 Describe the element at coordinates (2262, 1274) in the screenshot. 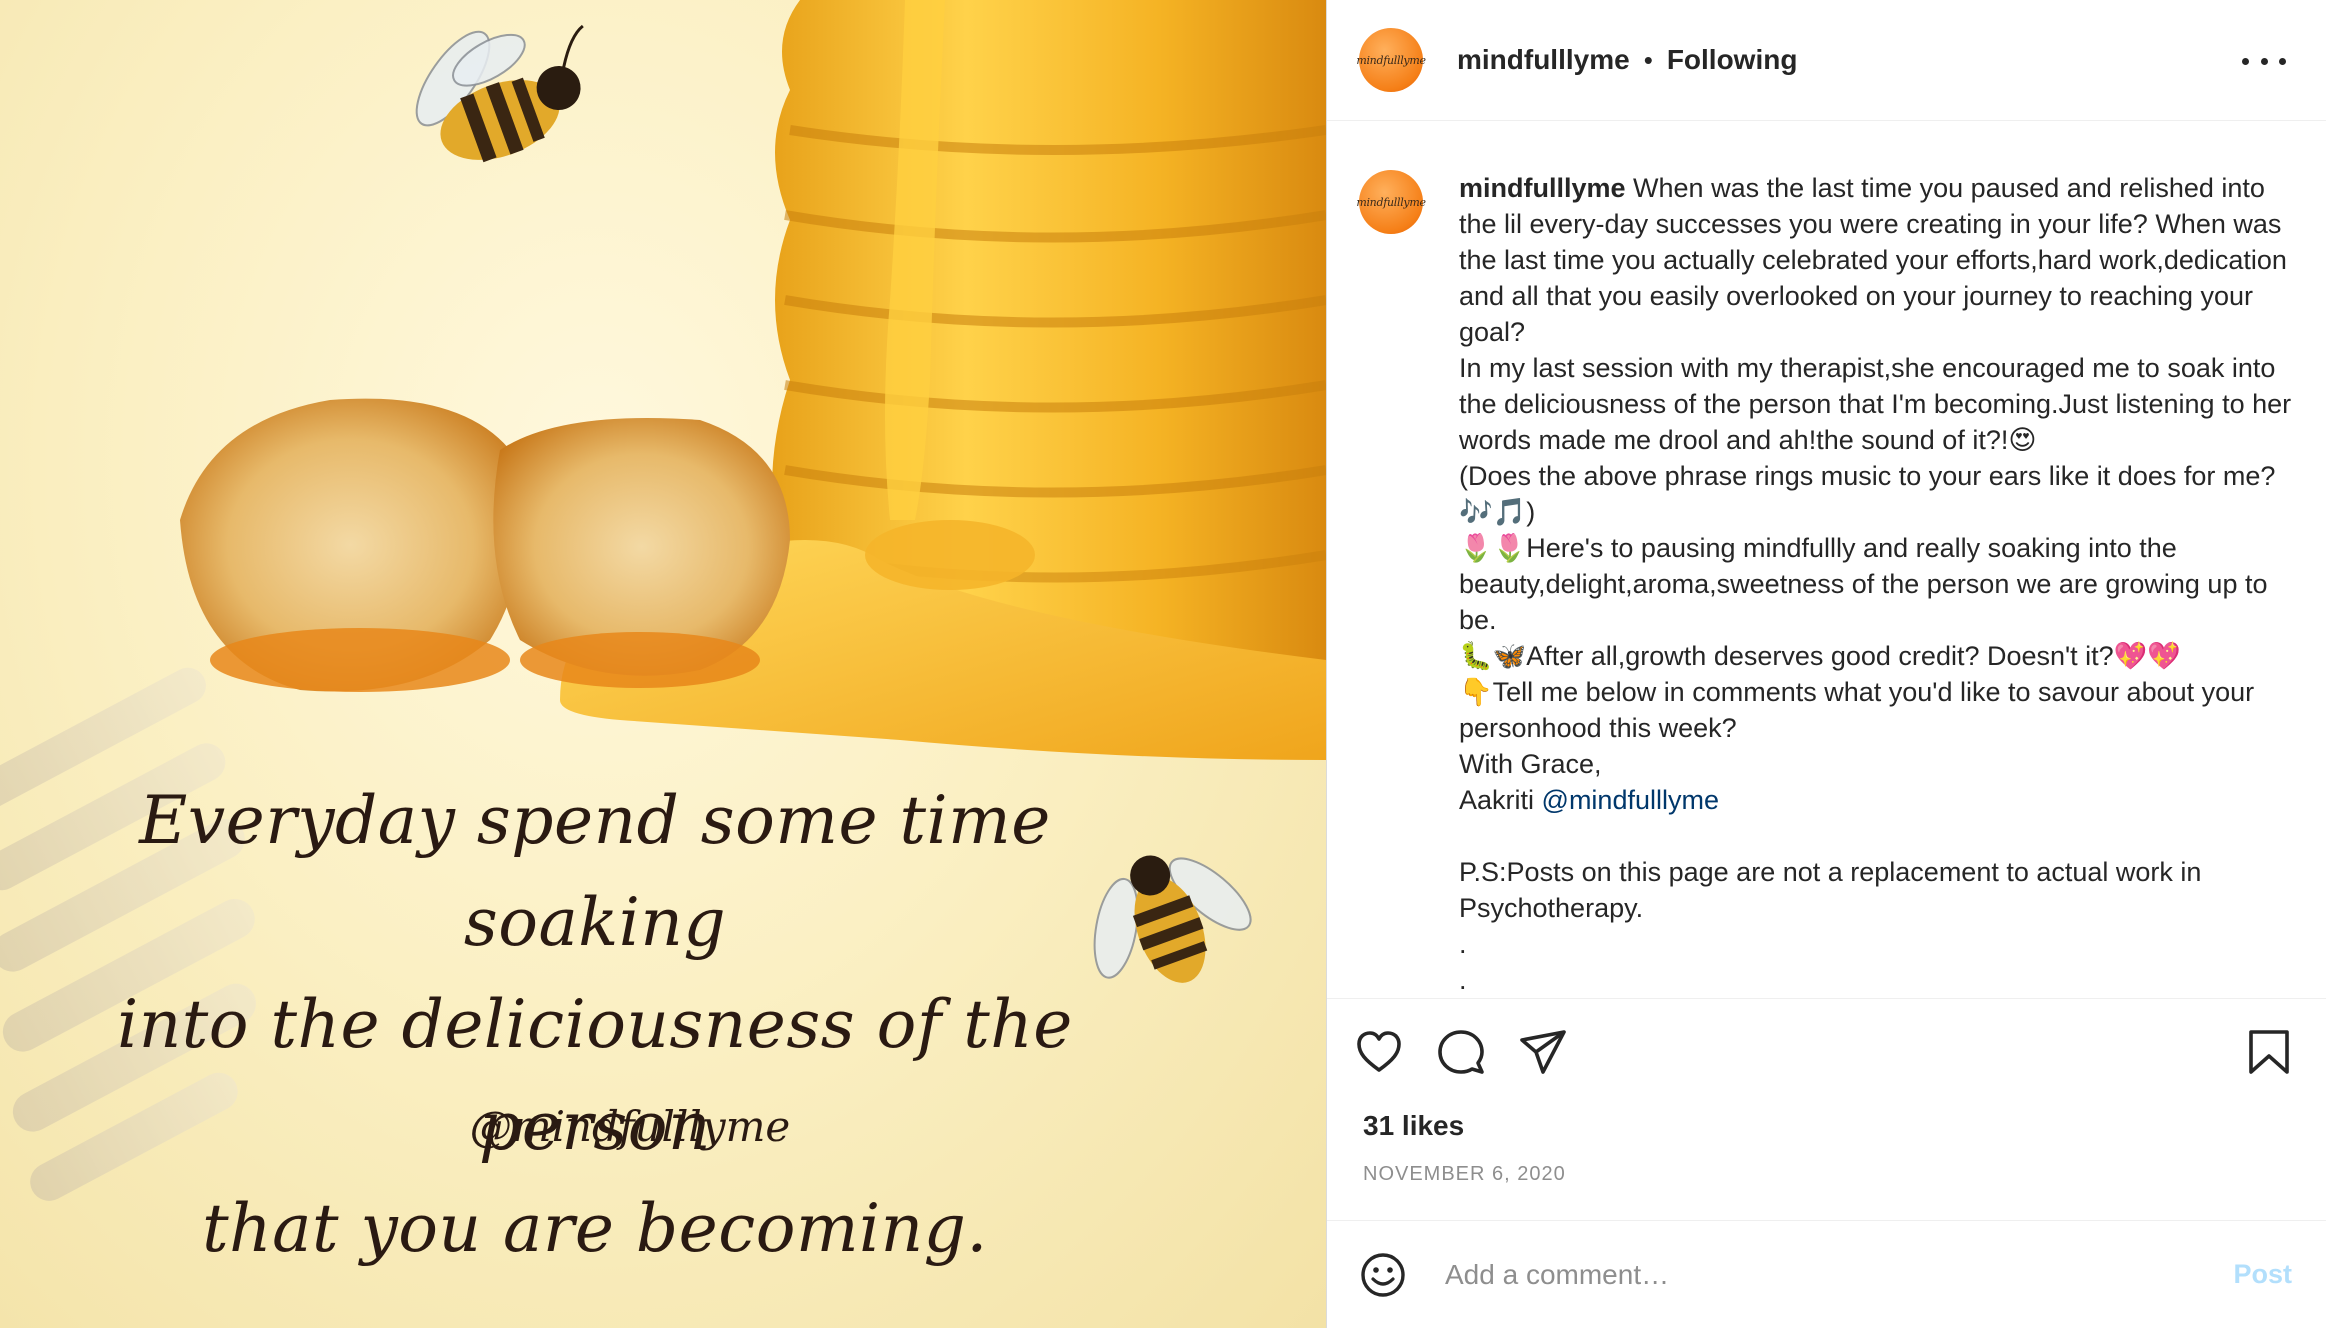

I see `post-comment-button: Post` at that location.